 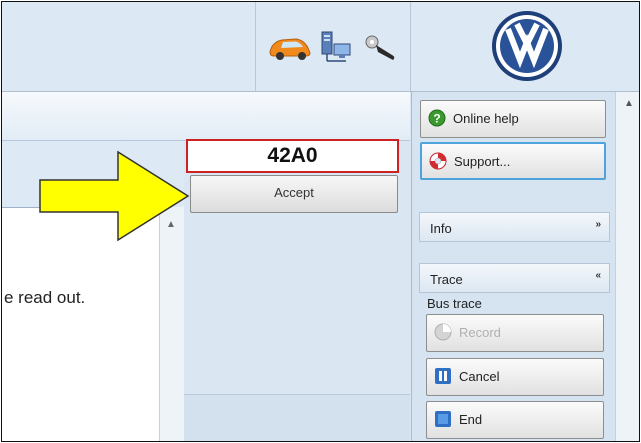 I want to click on collapse-icon: «, so click(x=598, y=275).